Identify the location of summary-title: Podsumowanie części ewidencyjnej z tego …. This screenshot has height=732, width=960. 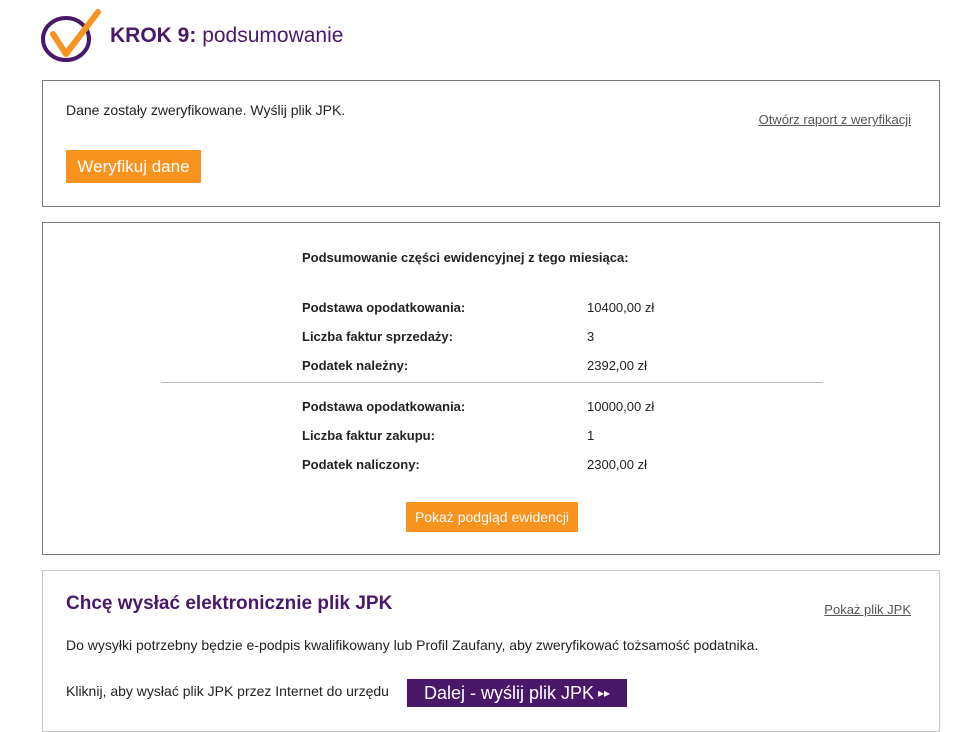
(465, 257).